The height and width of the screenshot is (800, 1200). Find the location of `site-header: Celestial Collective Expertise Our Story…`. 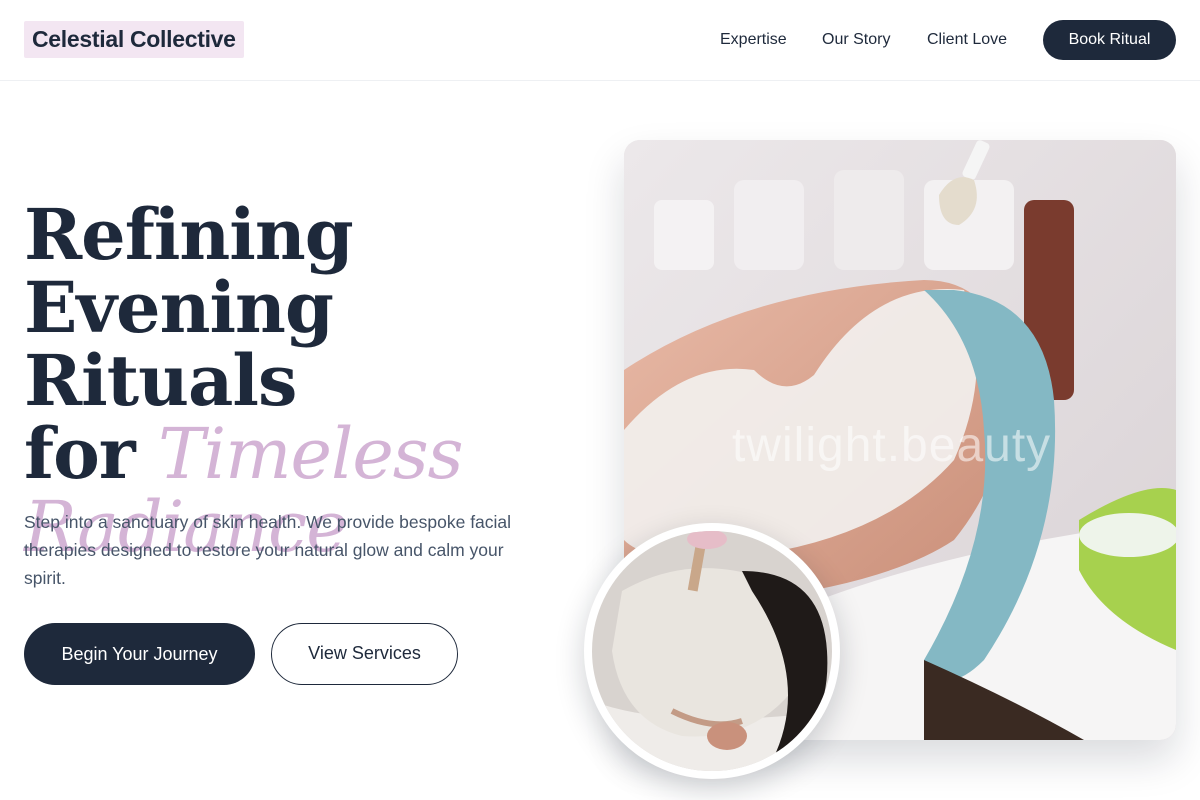

site-header: Celestial Collective Expertise Our Story… is located at coordinates (600, 40).